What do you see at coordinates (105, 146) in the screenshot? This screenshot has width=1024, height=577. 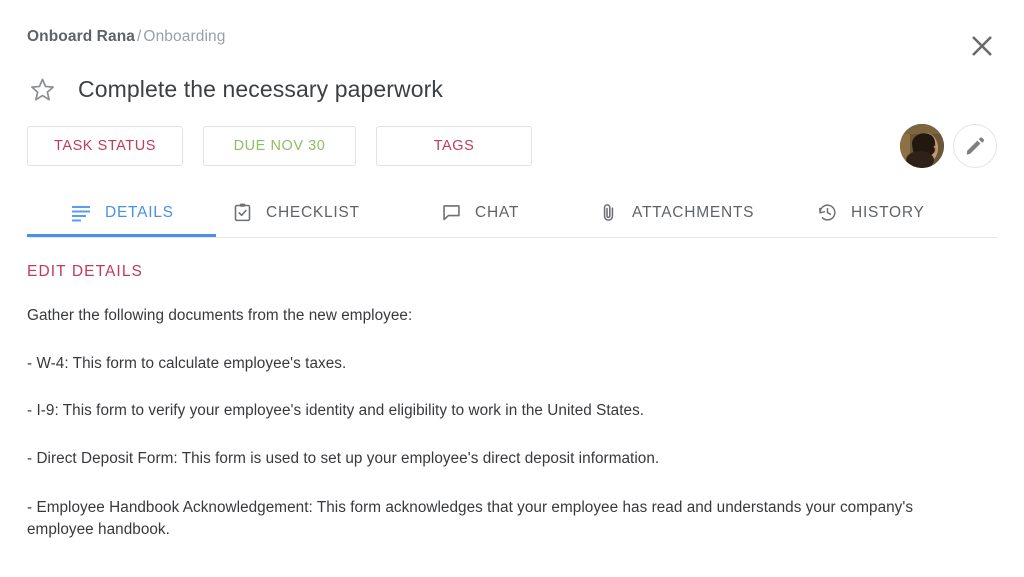 I see `task-status-chip: TASK STATUS` at bounding box center [105, 146].